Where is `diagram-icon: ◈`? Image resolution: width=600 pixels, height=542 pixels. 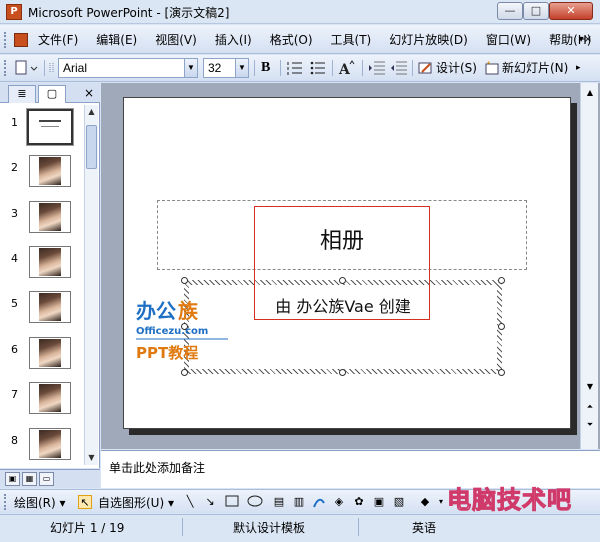 diagram-icon: ◈ is located at coordinates (339, 502).